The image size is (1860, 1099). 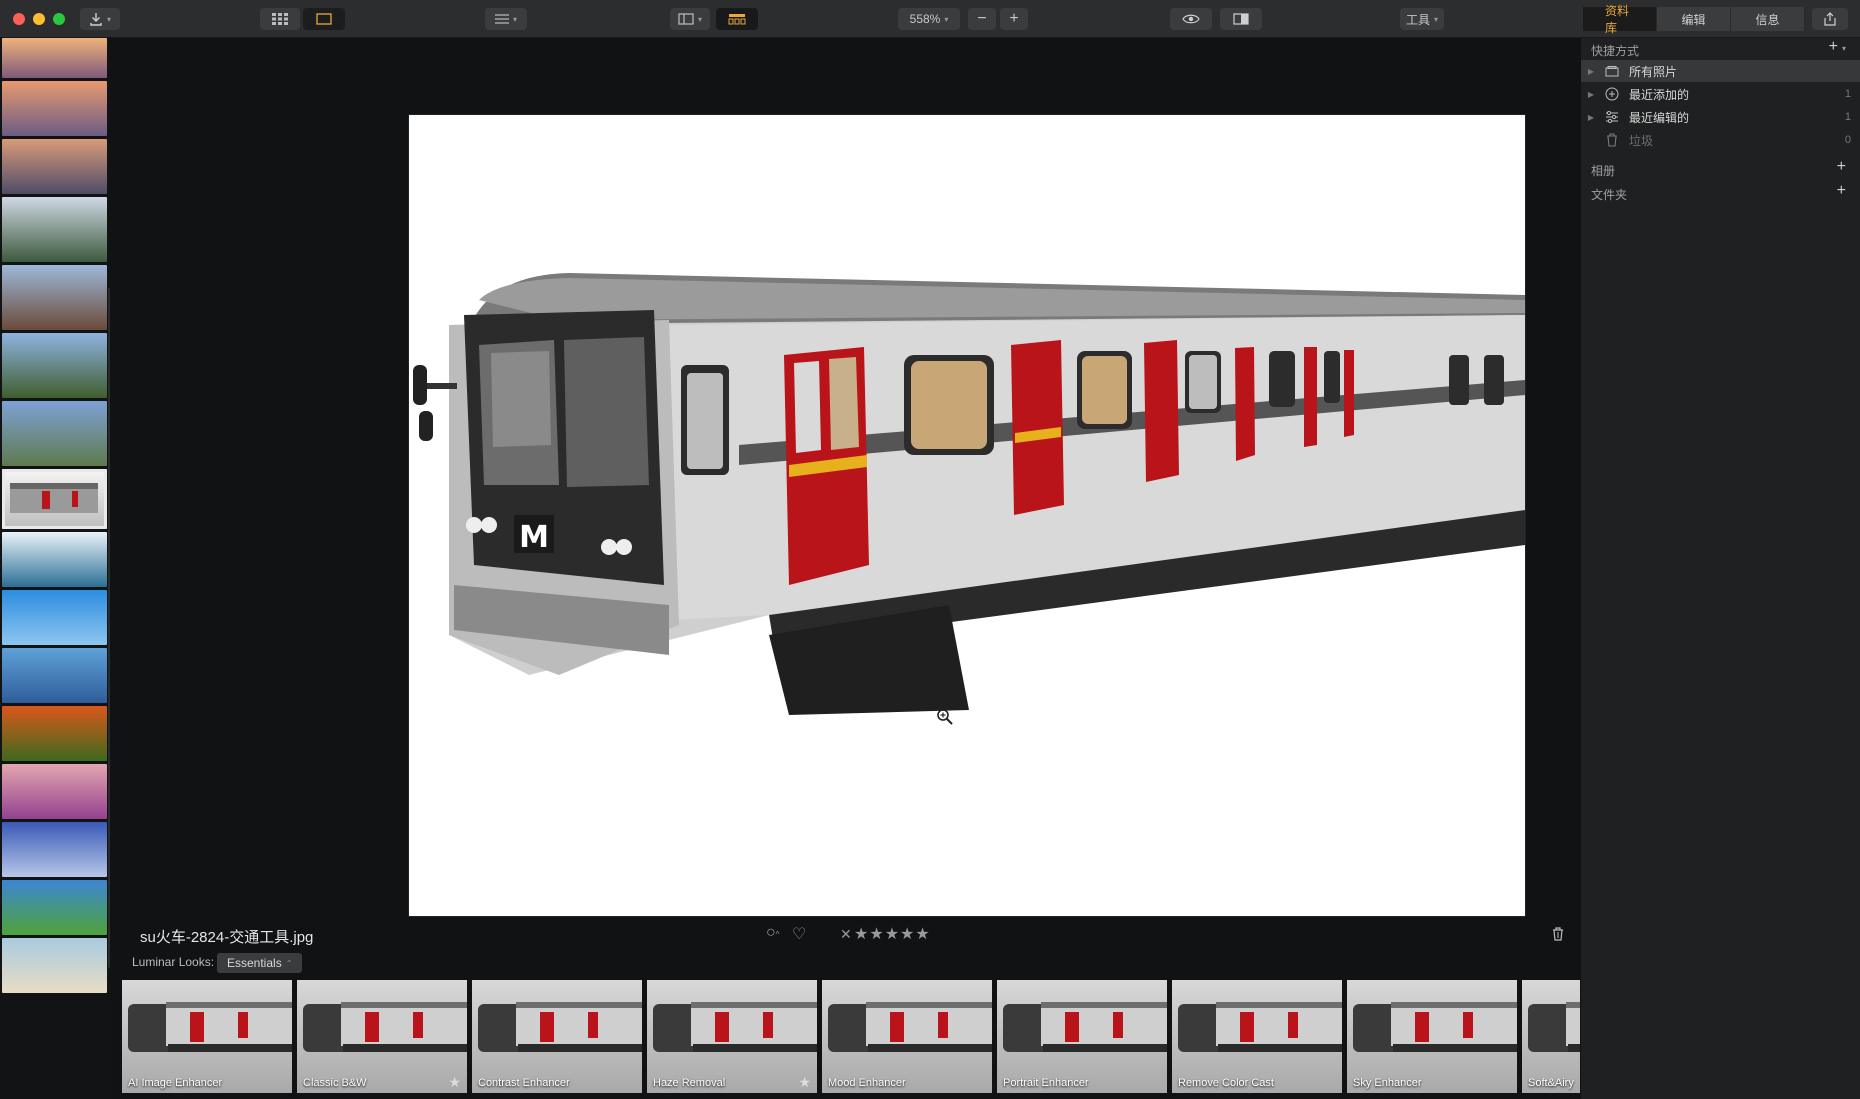 What do you see at coordinates (1768, 19) in the screenshot?
I see `tab-info: 信息` at bounding box center [1768, 19].